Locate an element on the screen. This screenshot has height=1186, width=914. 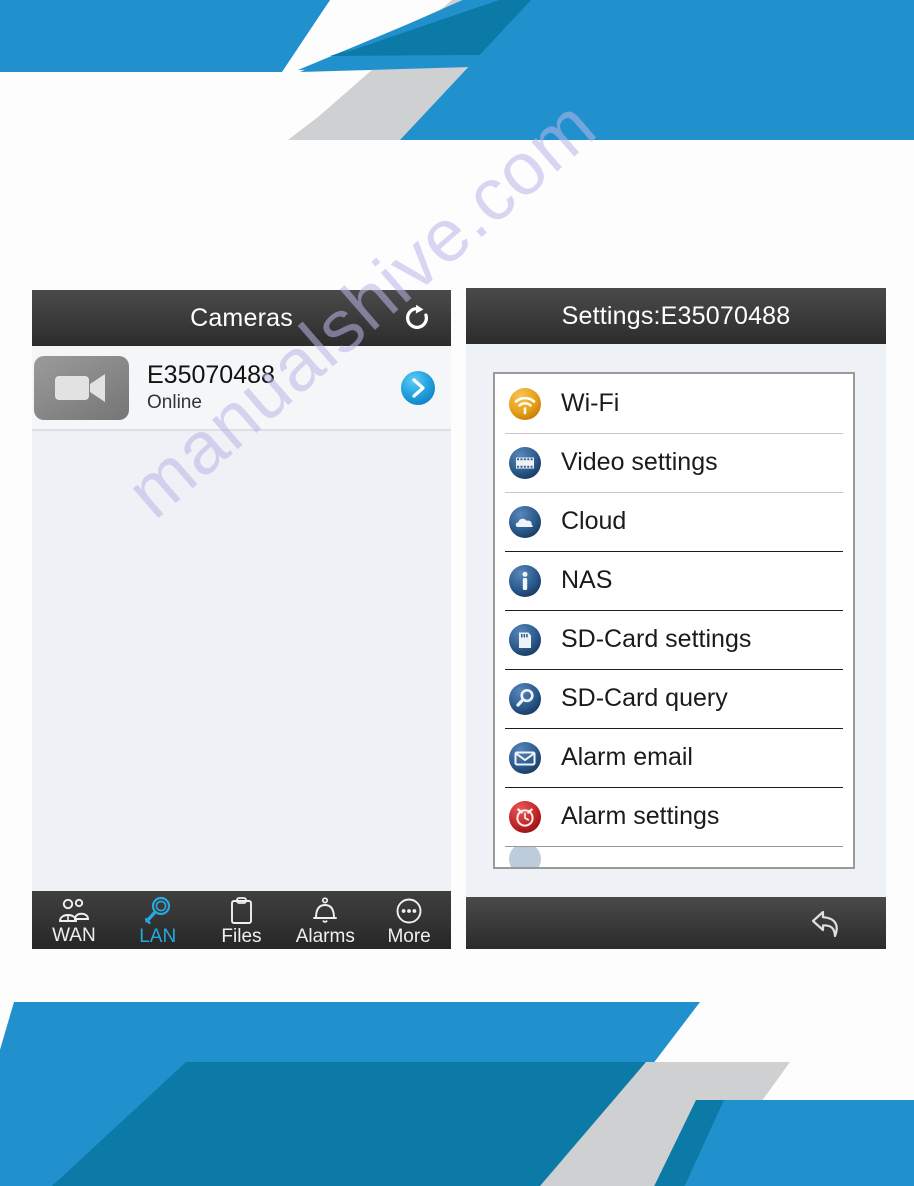
settings-item-label: Video settings is located at coordinates (639, 462).